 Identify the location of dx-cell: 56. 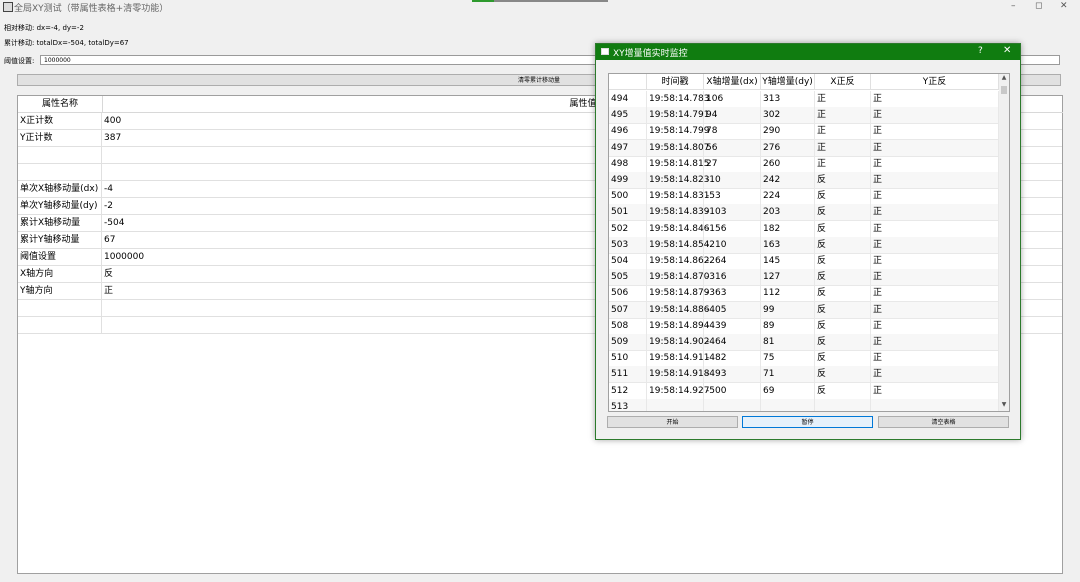
(732, 147).